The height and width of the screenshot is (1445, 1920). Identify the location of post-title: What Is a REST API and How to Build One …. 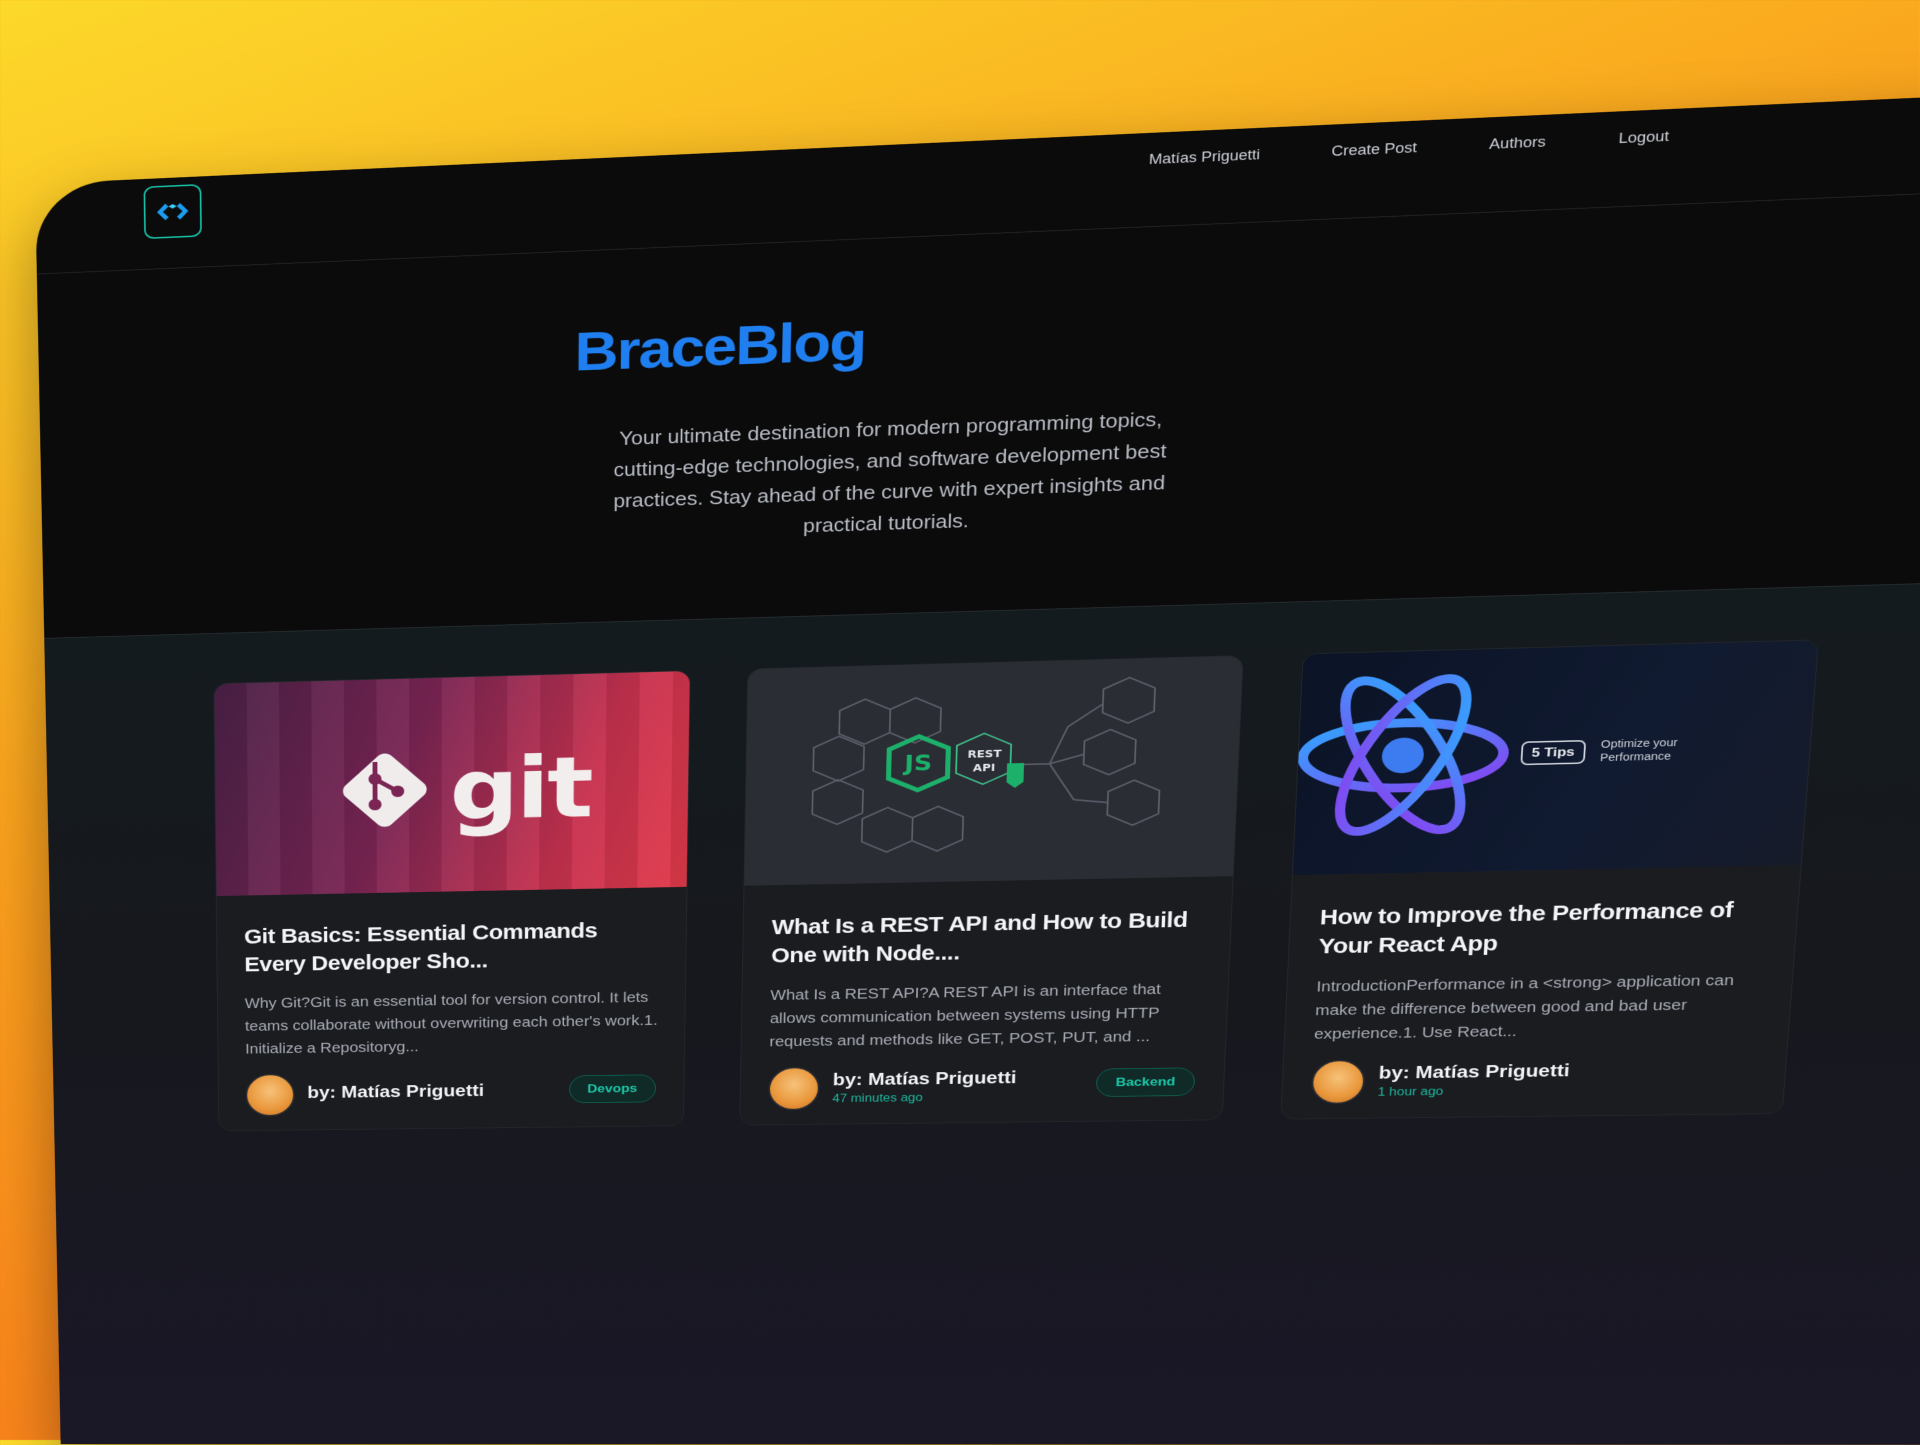
(990, 938).